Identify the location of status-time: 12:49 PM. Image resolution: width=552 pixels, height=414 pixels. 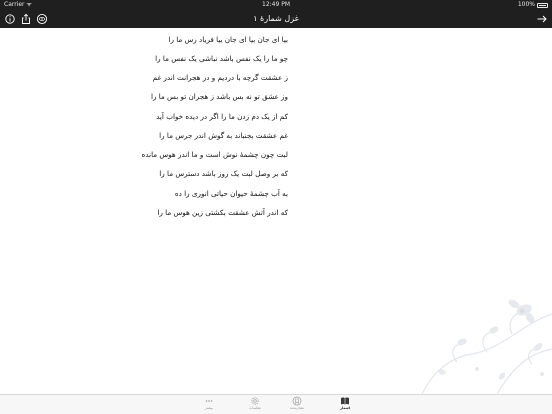
(276, 4).